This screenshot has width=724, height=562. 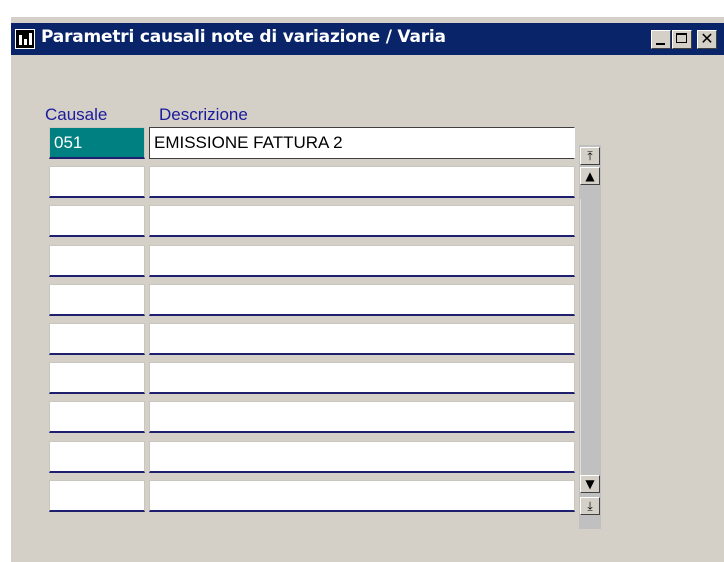 I want to click on vertical-scrollbar: ⤒ ▲ ▼ ⤓, so click(x=590, y=337).